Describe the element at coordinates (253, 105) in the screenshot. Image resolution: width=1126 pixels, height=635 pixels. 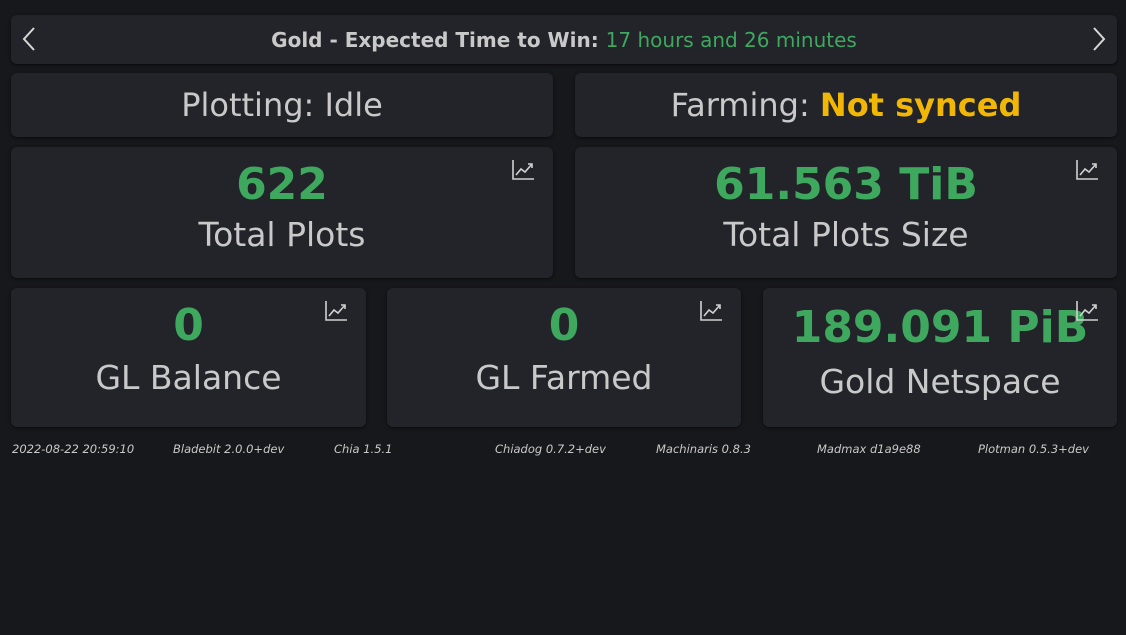
I see `plotting-label: Plotting:` at that location.